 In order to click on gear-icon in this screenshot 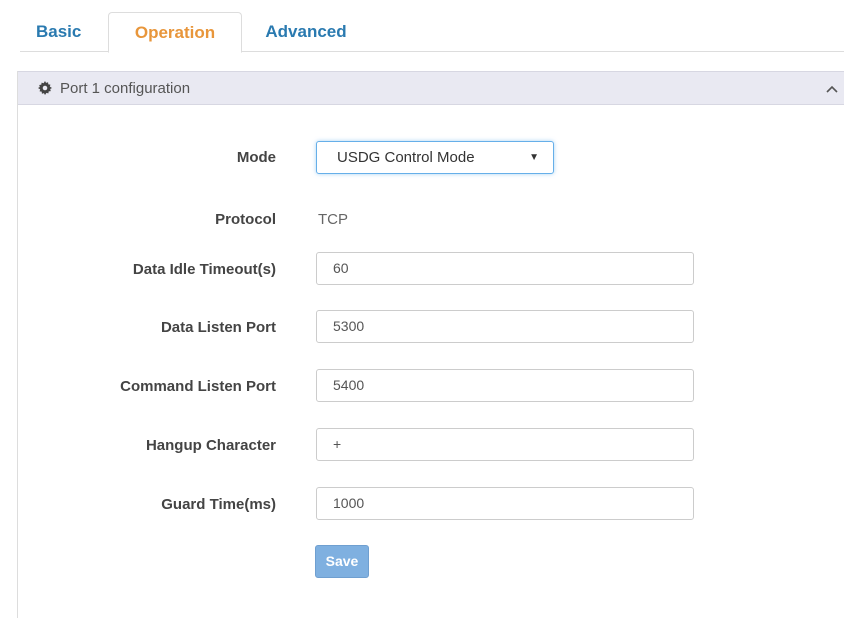, I will do `click(45, 88)`.